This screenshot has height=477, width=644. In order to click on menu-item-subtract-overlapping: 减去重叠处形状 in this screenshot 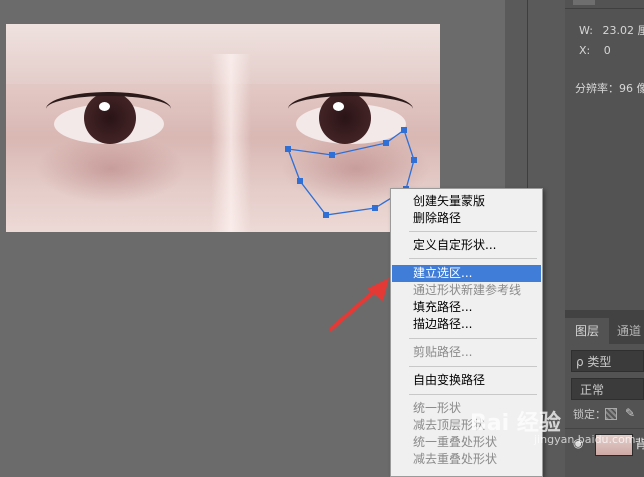, I will do `click(455, 459)`.